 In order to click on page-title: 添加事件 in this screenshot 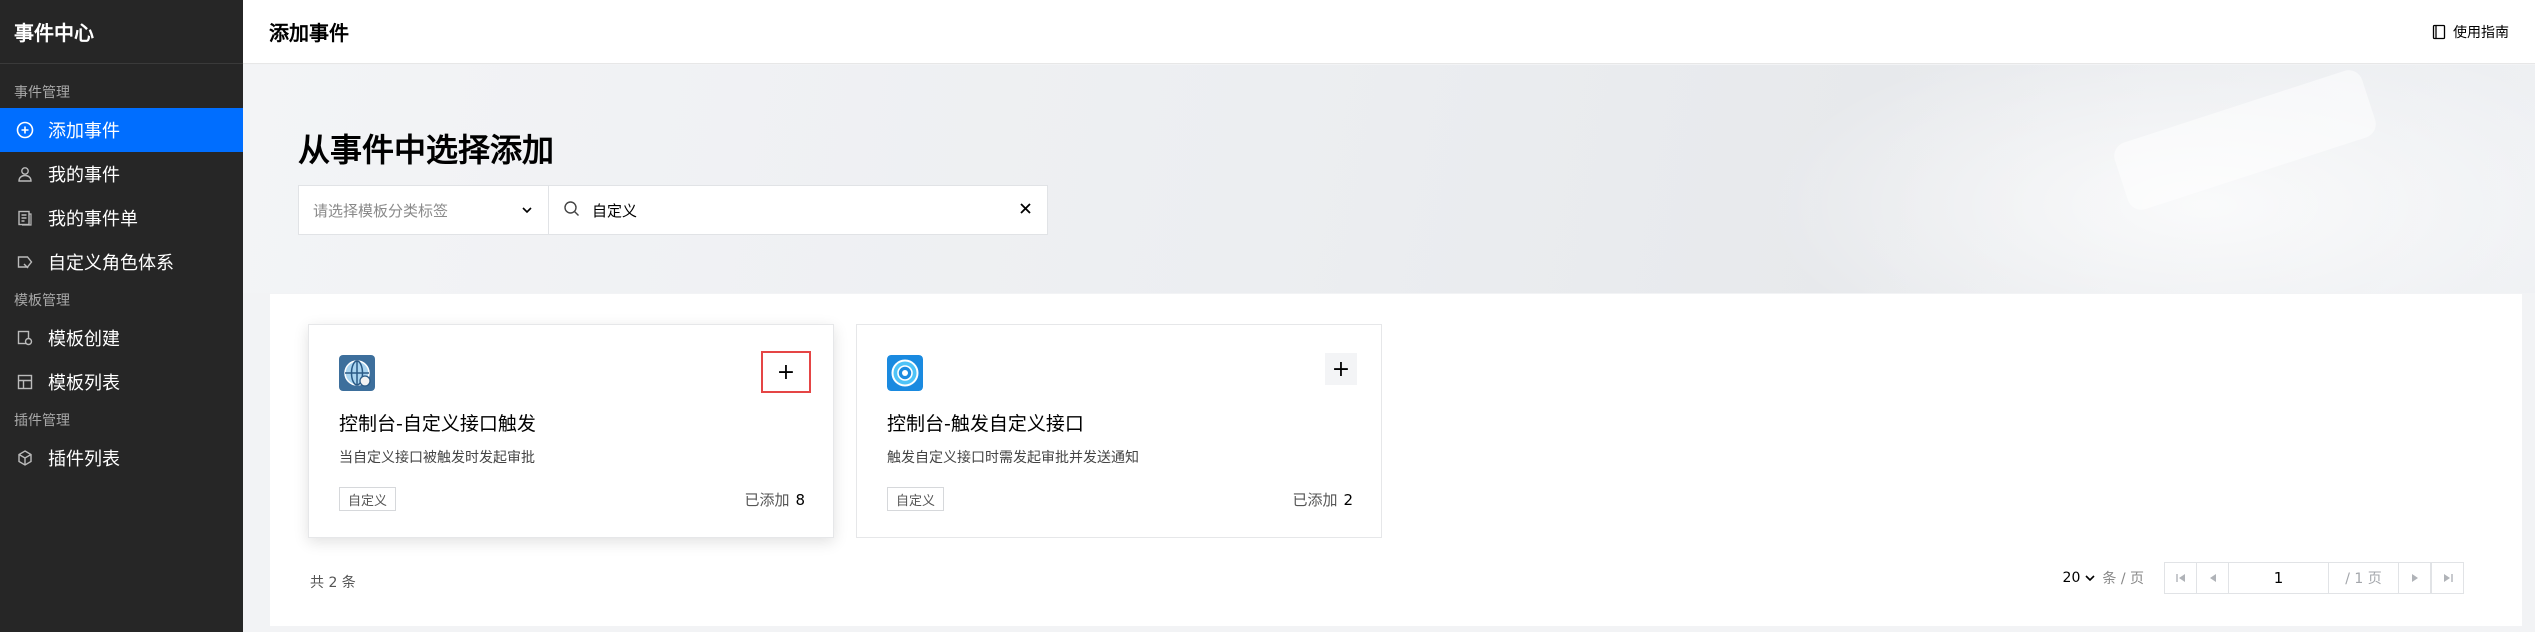, I will do `click(309, 33)`.